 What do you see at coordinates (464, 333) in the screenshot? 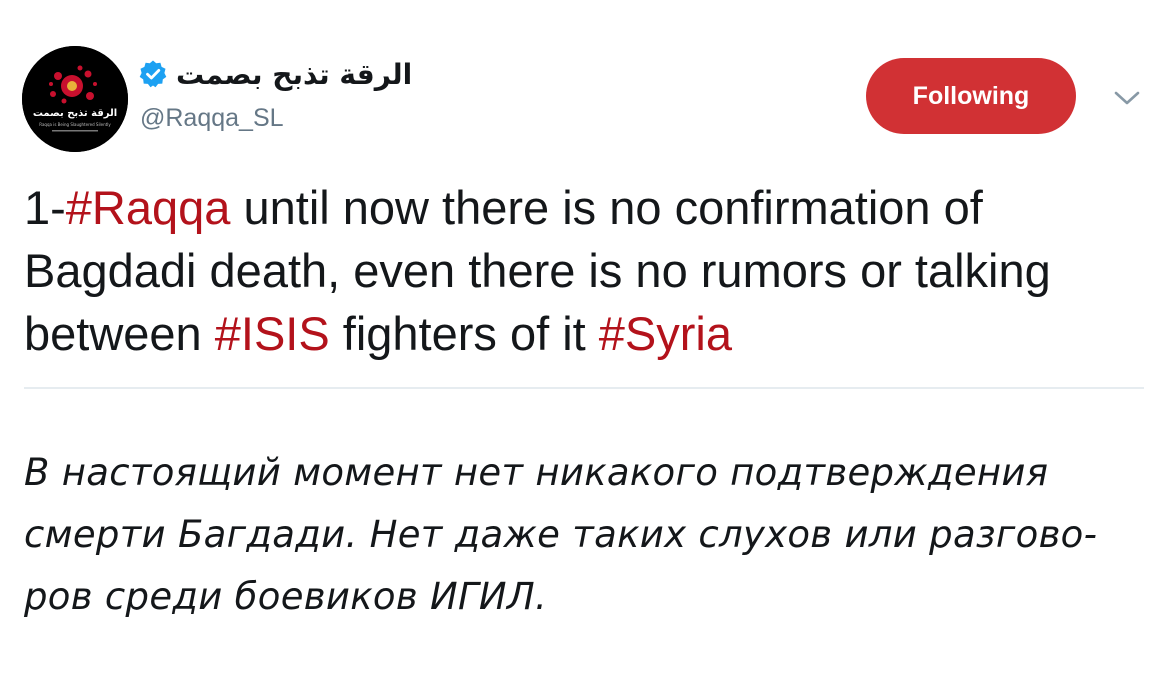
I see `tweet-text-segment: fighters of it` at bounding box center [464, 333].